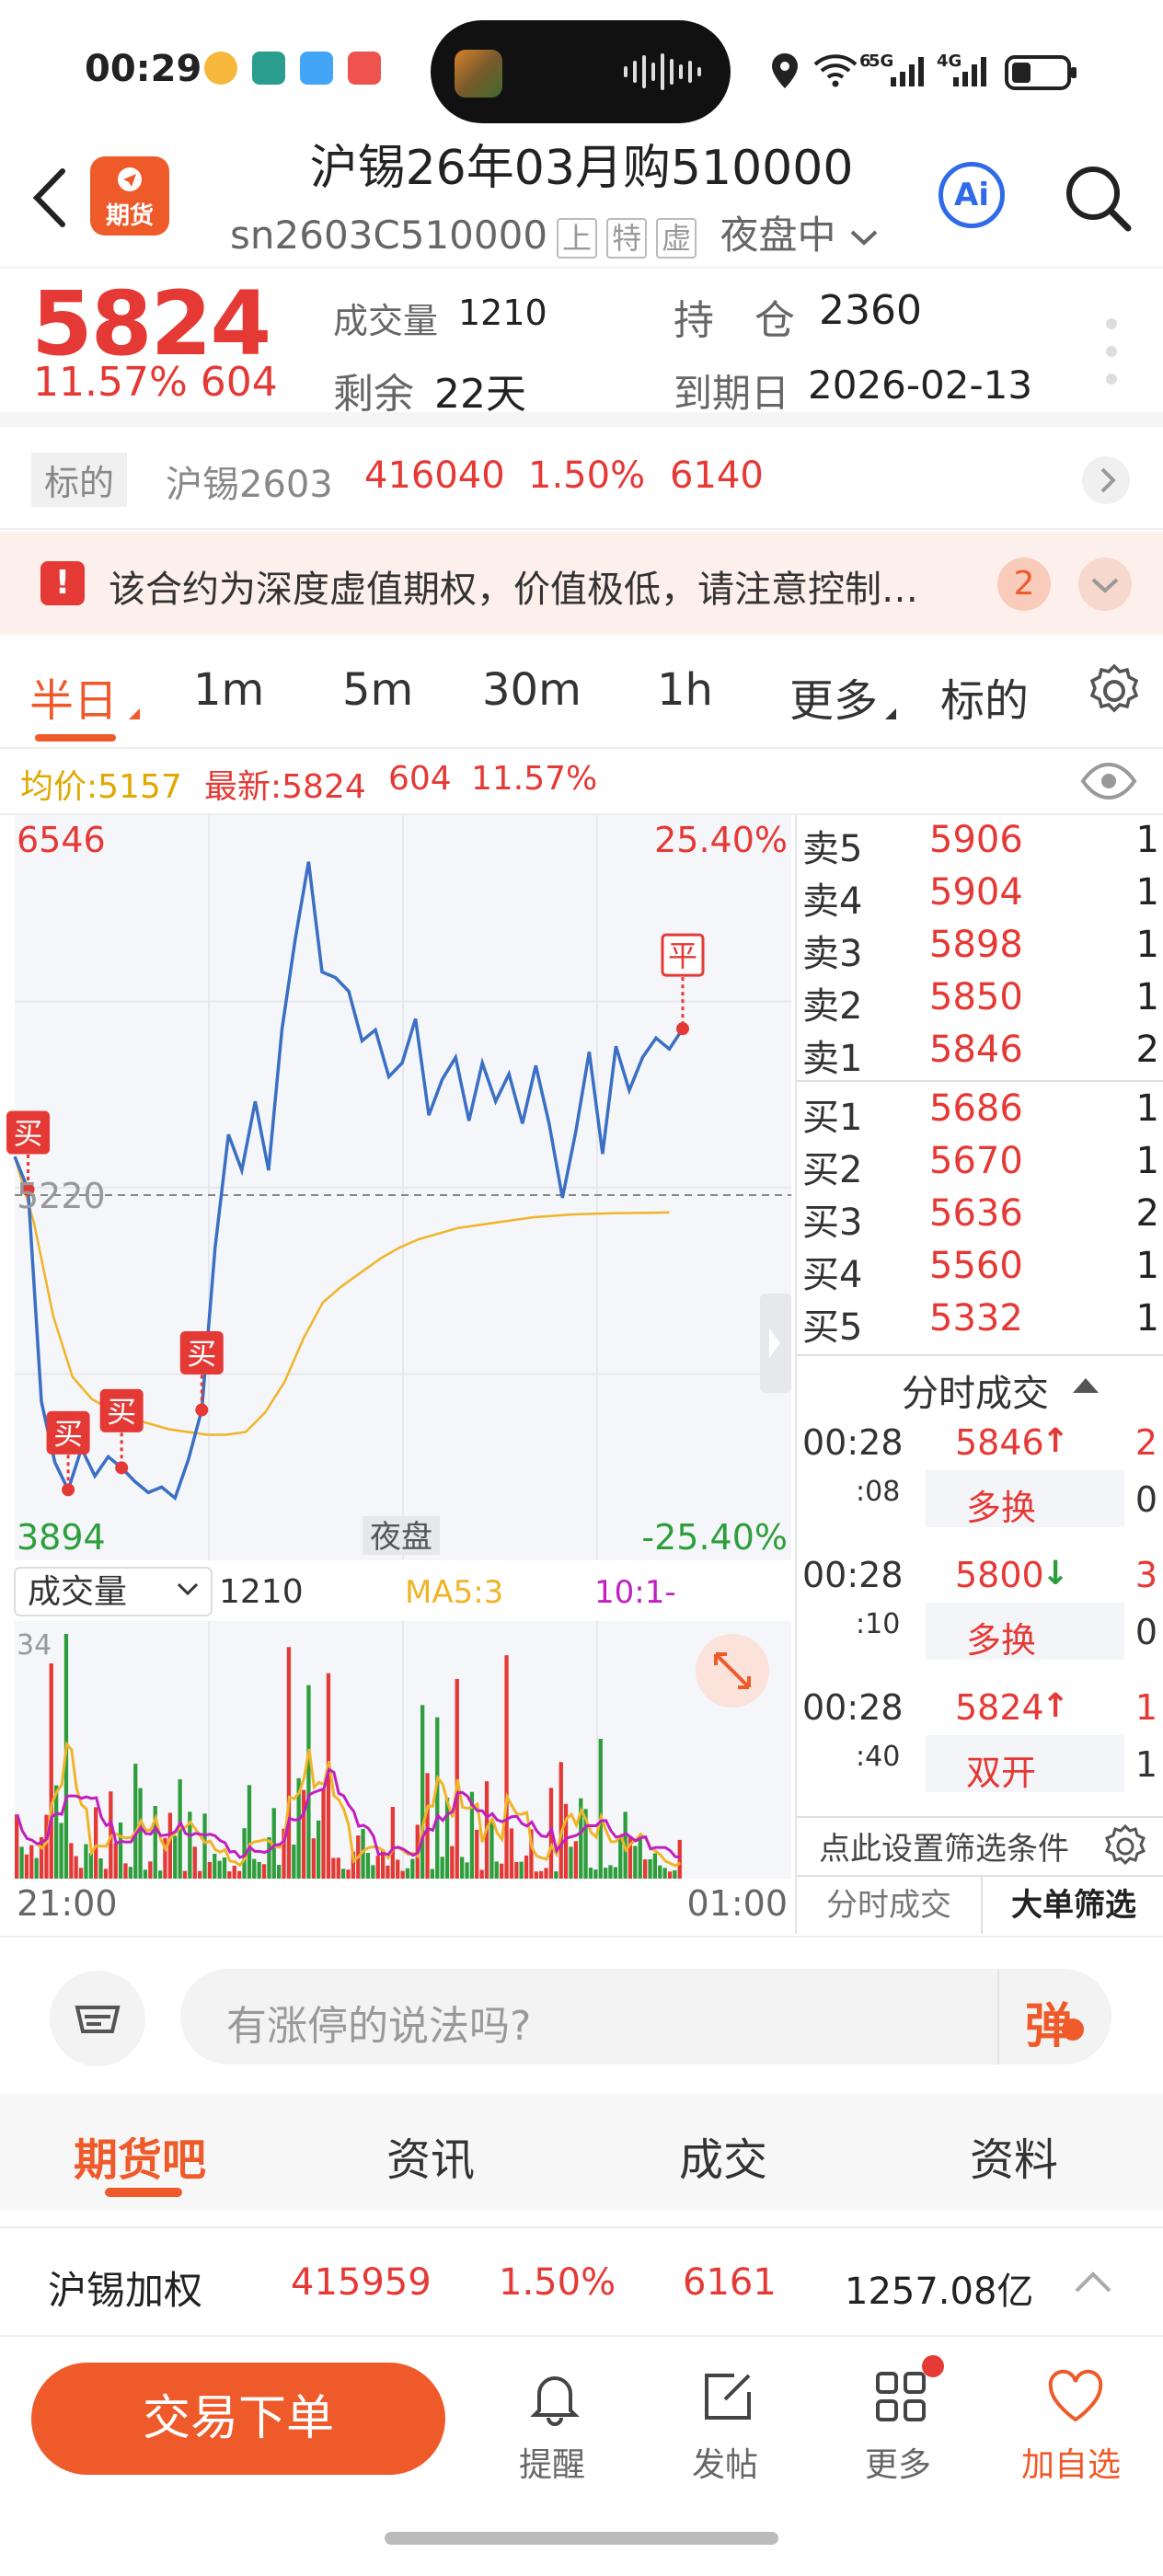 This screenshot has height=2576, width=1163. Describe the element at coordinates (984, 696) in the screenshot. I see `tab-underlying: 标的` at that location.